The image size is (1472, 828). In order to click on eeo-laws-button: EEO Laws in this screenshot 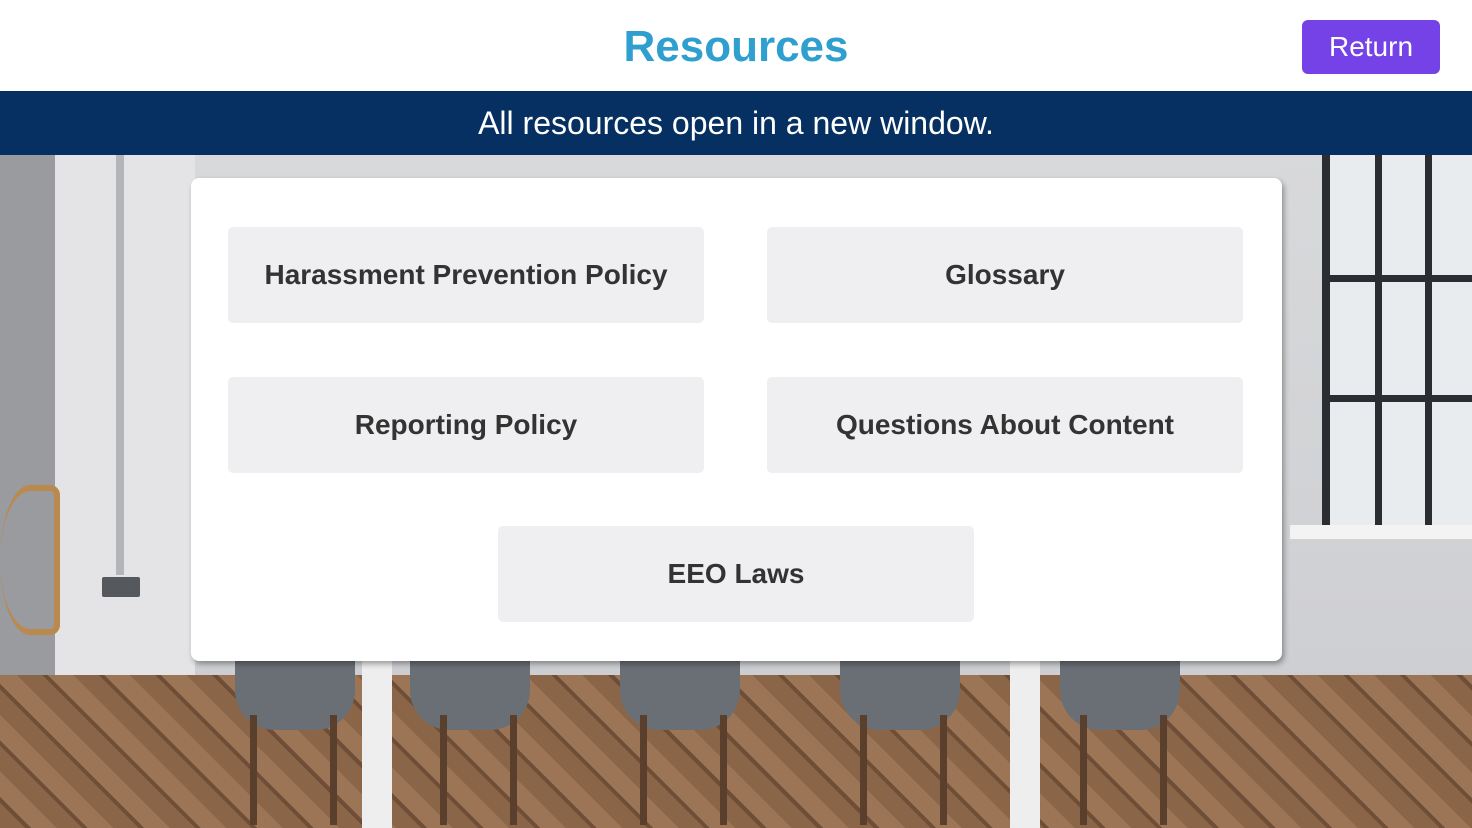, I will do `click(736, 574)`.